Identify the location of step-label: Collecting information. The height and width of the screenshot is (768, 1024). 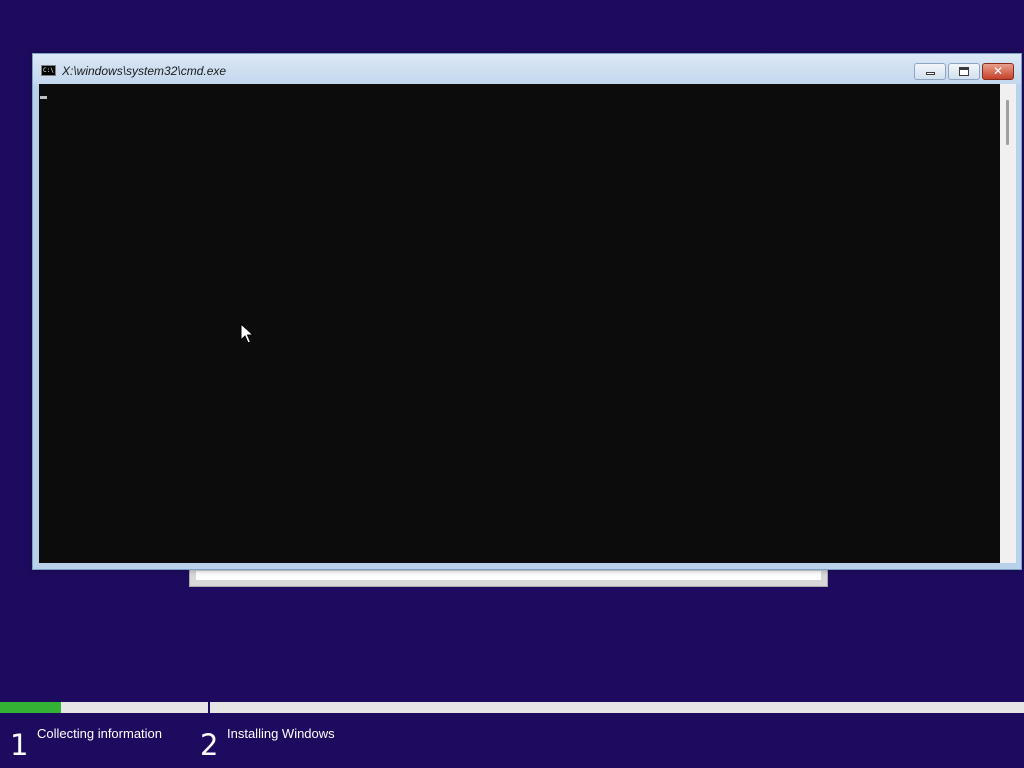
(100, 733).